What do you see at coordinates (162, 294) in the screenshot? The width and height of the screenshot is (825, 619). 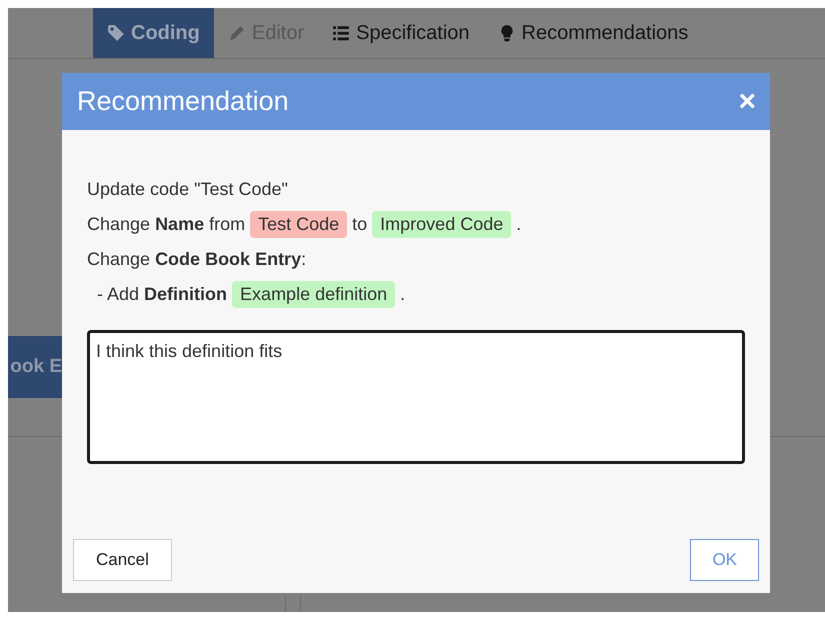 I see `change-text: - Add Definition` at bounding box center [162, 294].